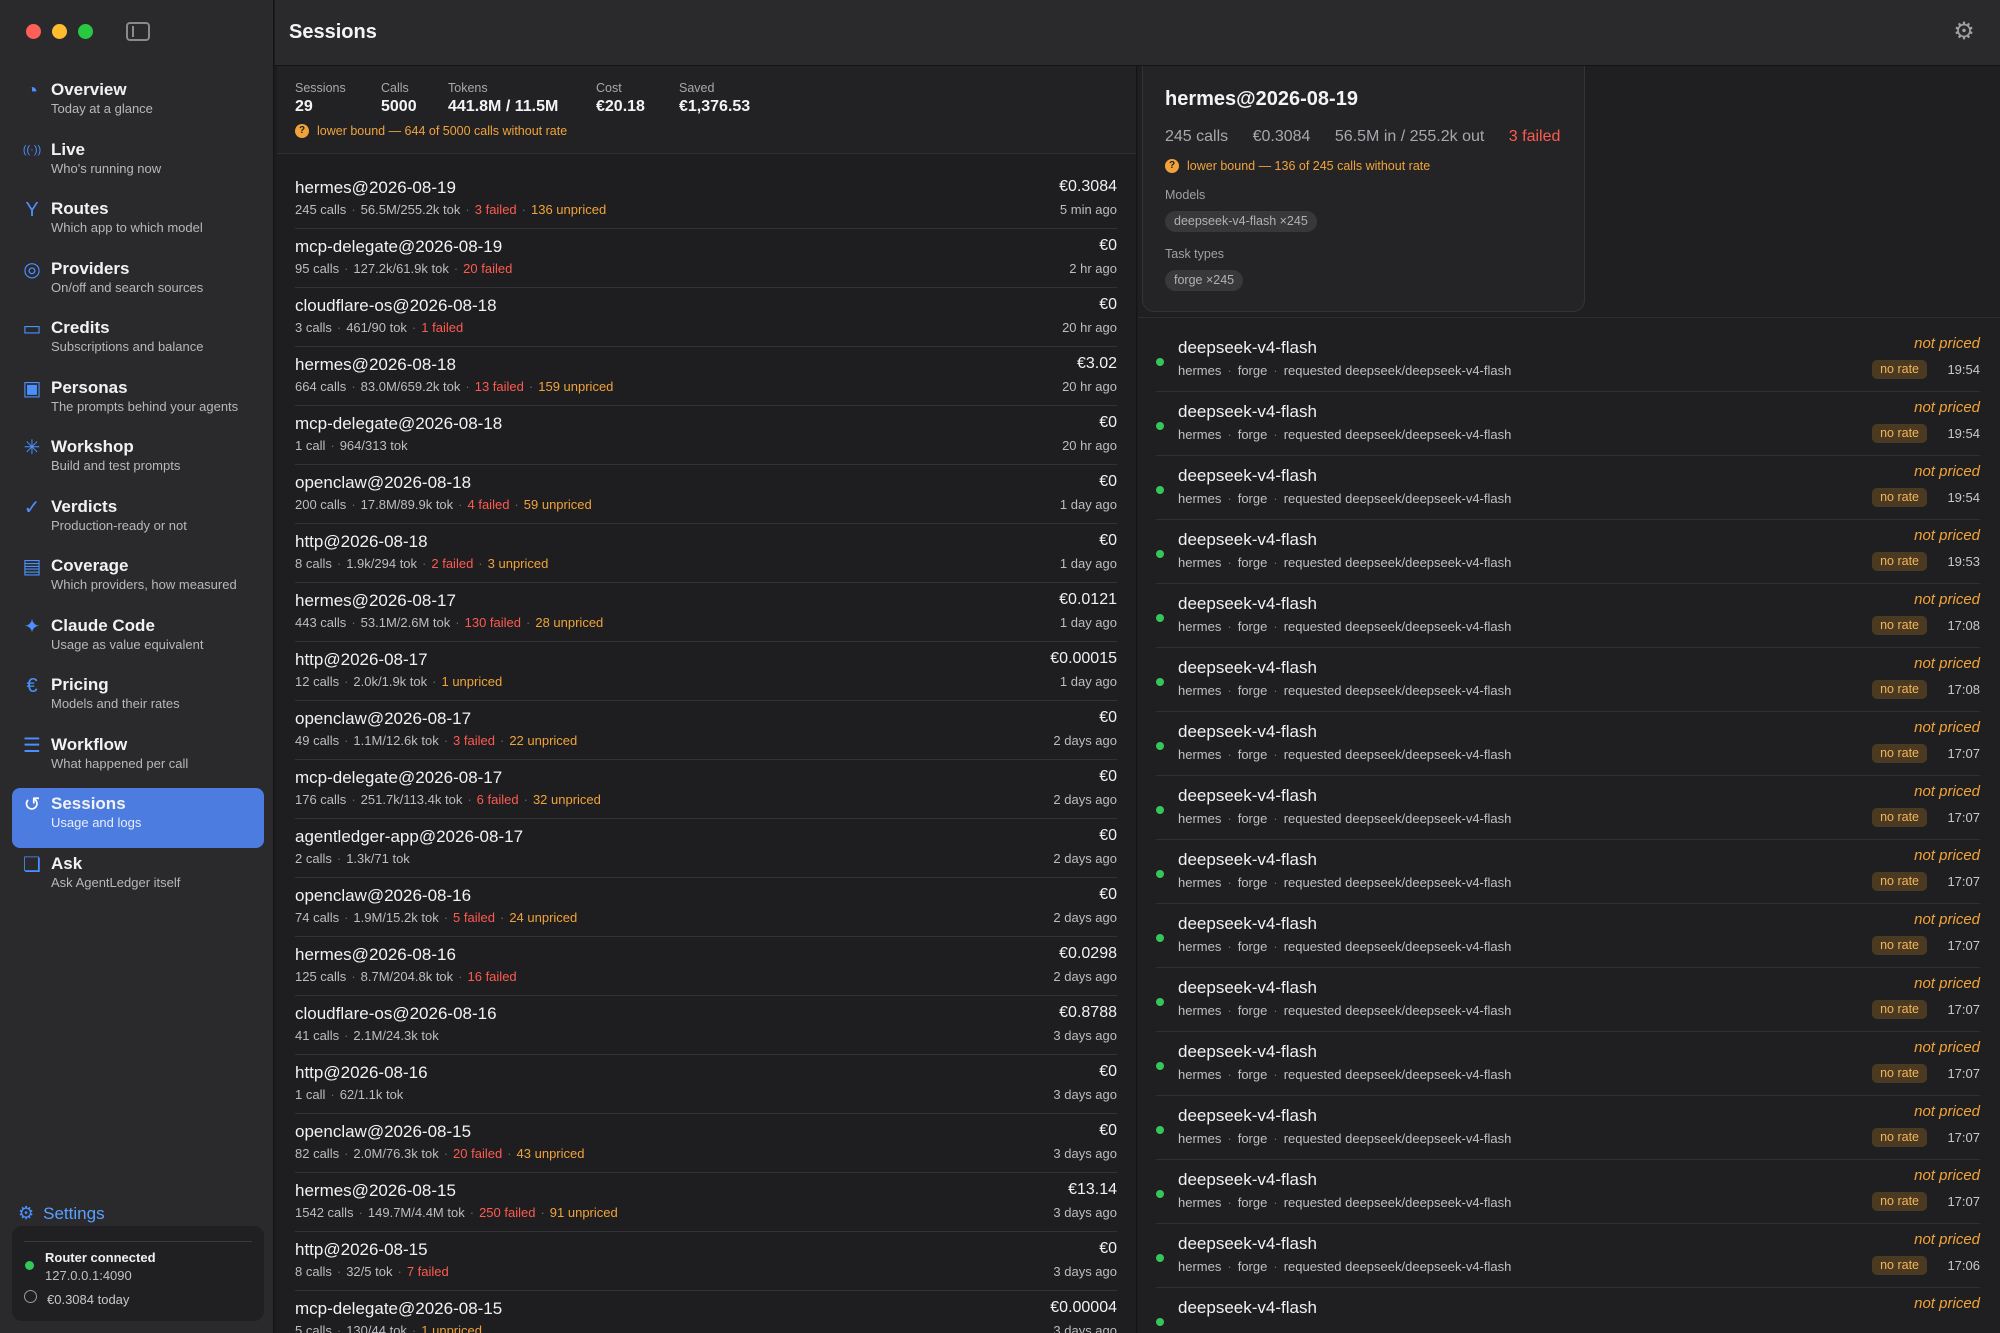  Describe the element at coordinates (88, 1275) in the screenshot. I see `router-address: 127.0.0.1:4090` at that location.